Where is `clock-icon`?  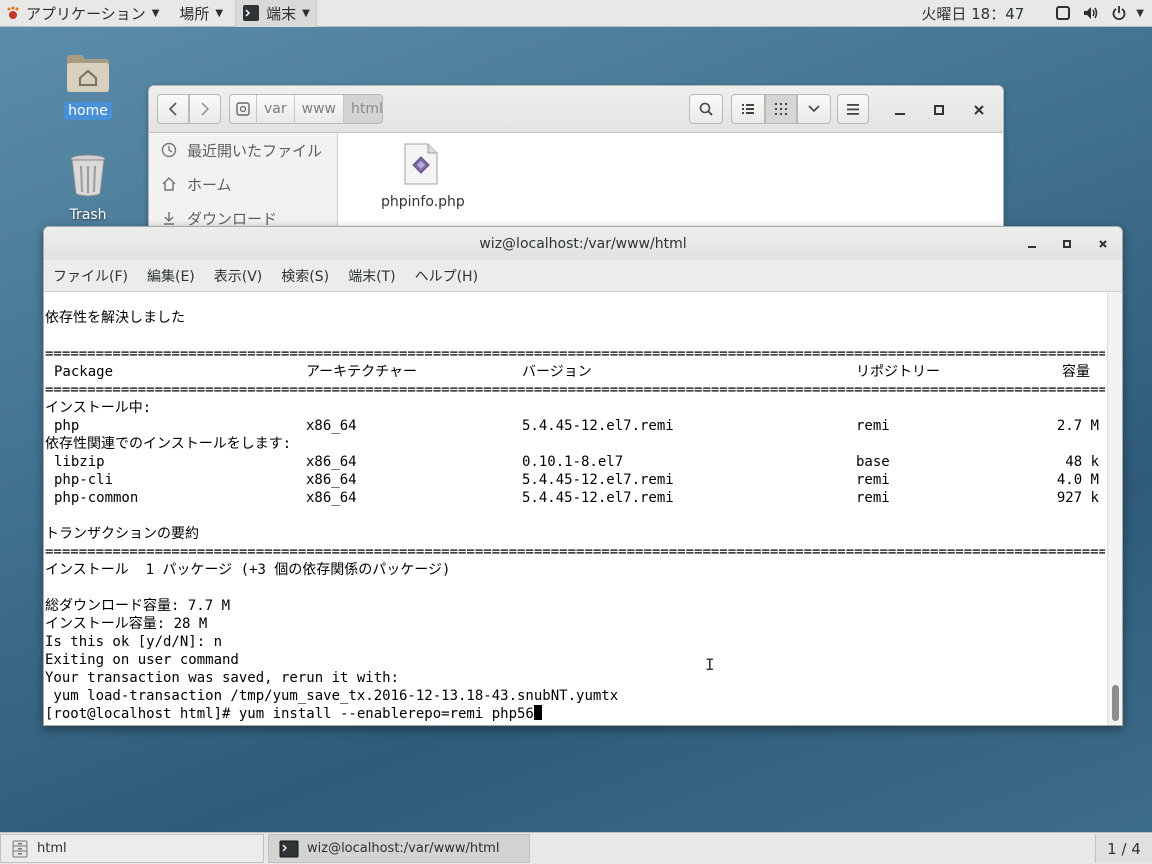 clock-icon is located at coordinates (169, 150).